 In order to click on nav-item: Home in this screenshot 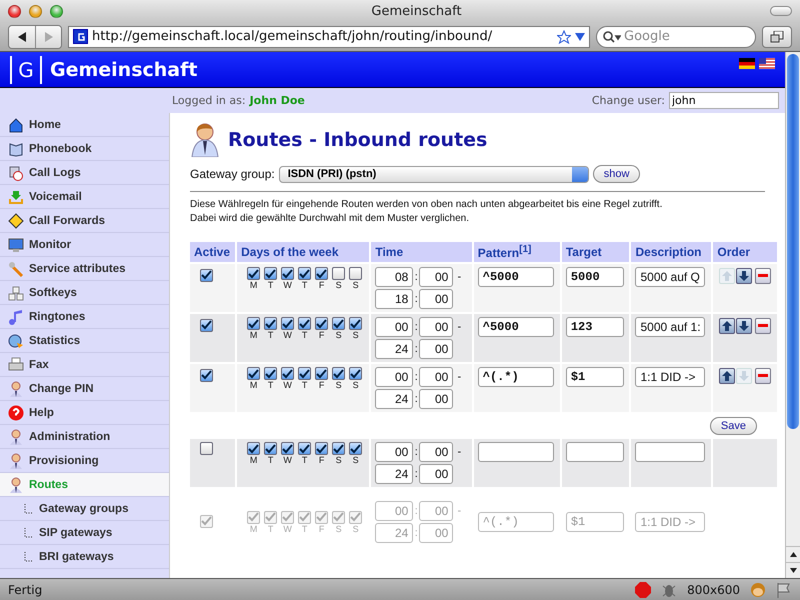, I will do `click(84, 125)`.